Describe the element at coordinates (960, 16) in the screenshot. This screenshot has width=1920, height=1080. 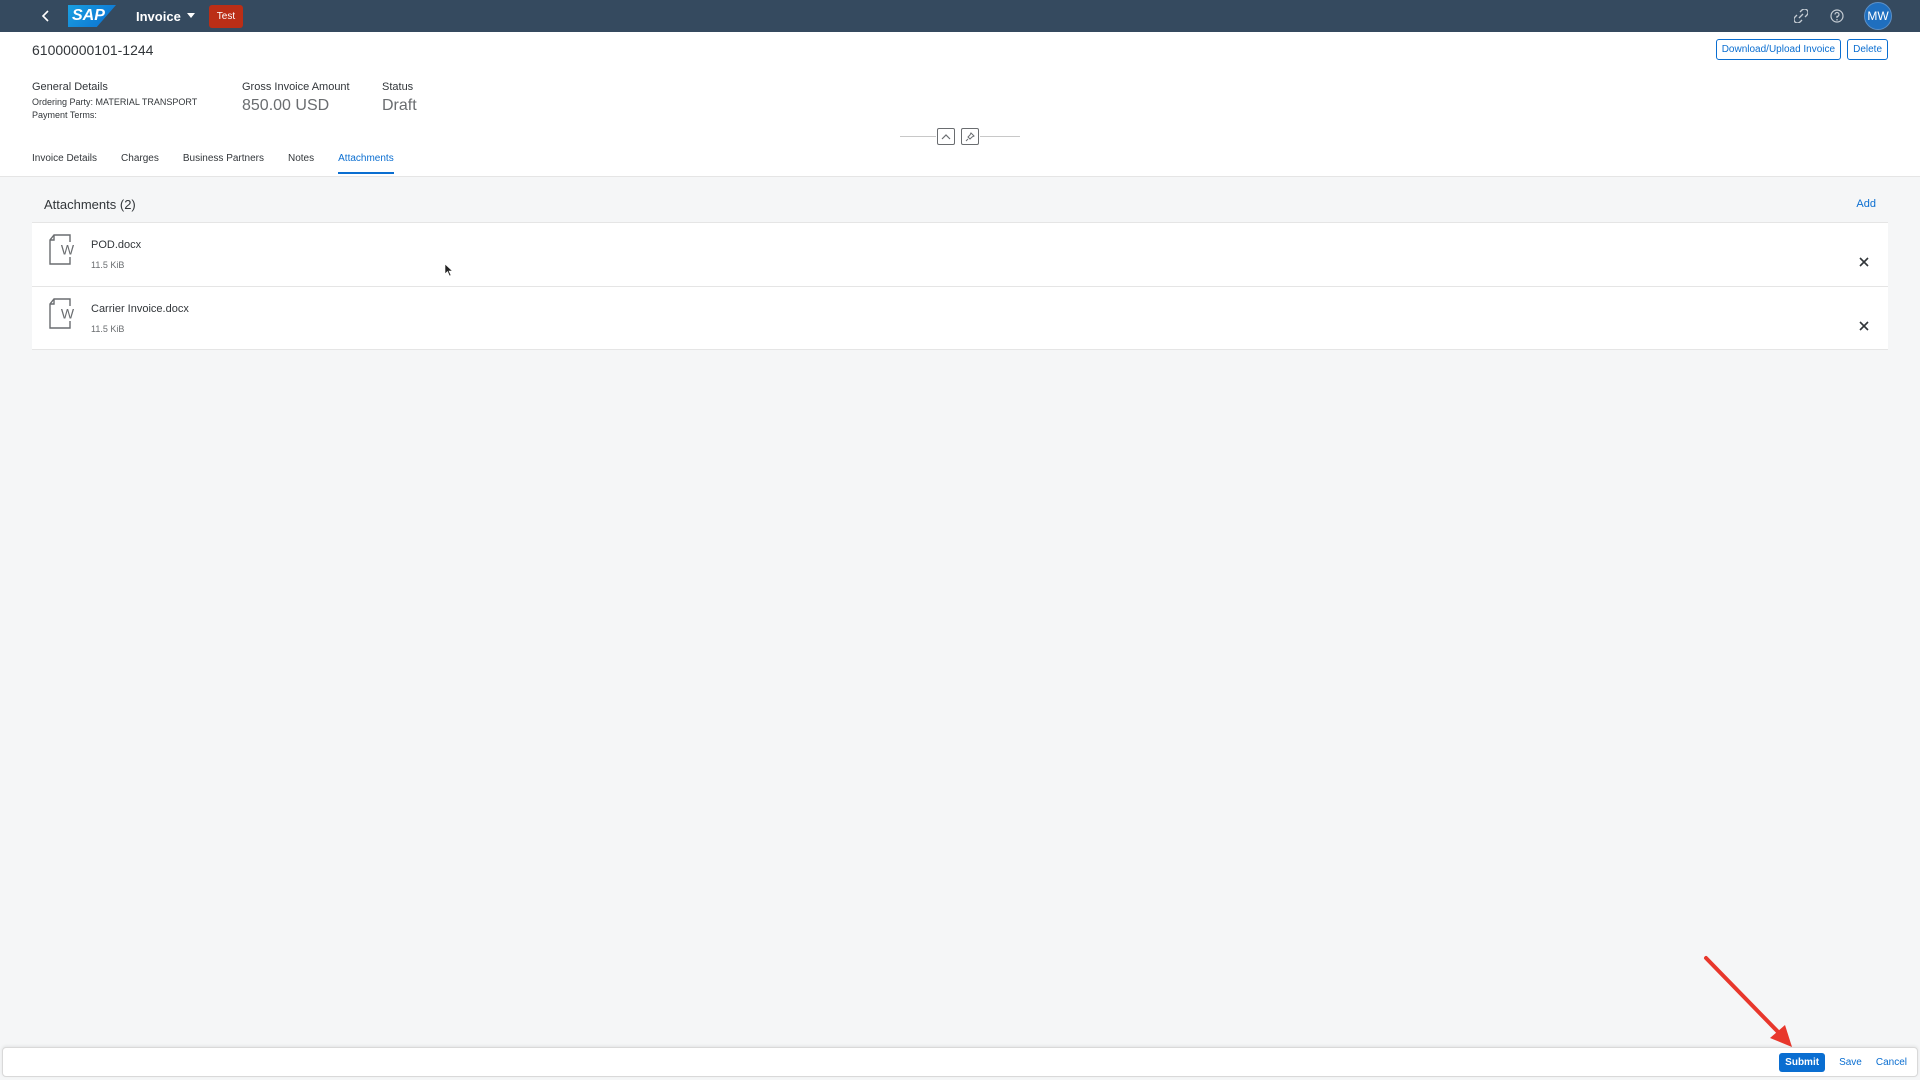
I see `shell-bar: SAP Invoice Test MW` at that location.